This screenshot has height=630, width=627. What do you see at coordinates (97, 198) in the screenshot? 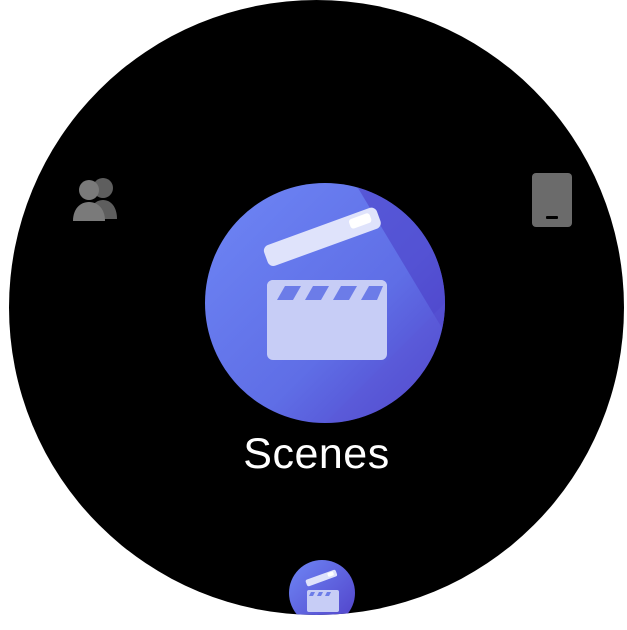
I see `contacts-icon` at bounding box center [97, 198].